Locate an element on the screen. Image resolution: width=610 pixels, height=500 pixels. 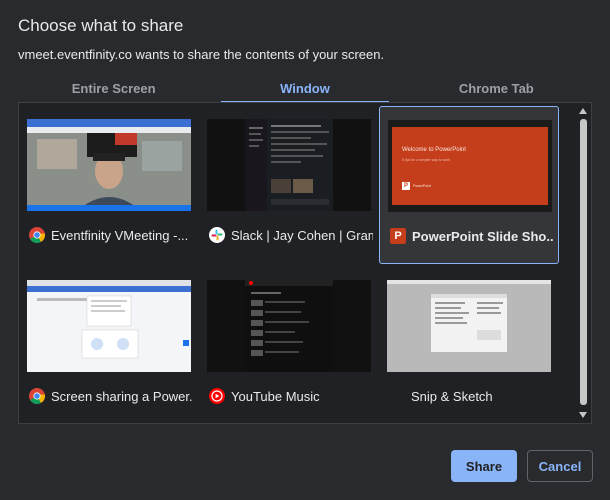
slide-app-name: PowerPoint is located at coordinates (422, 186).